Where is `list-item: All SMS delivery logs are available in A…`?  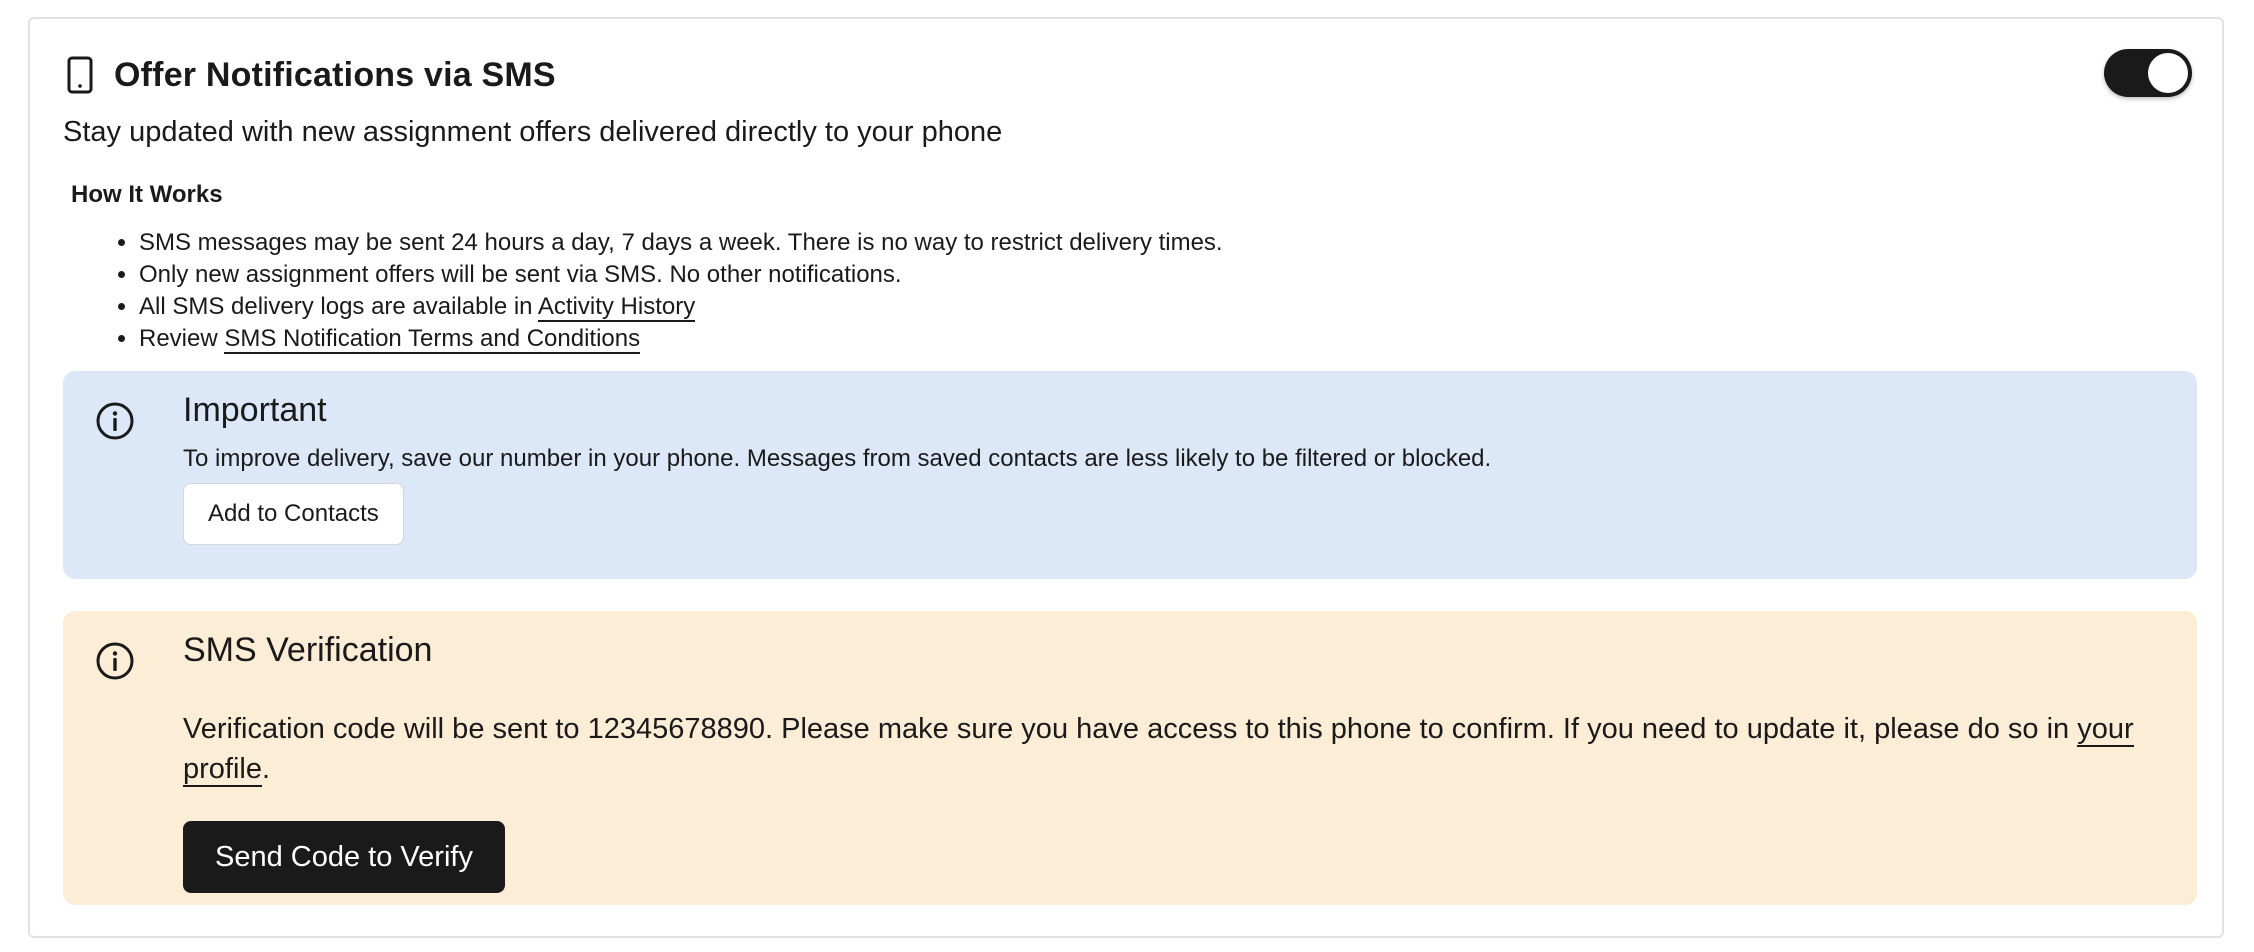
list-item: All SMS delivery logs are available in A… is located at coordinates (681, 307).